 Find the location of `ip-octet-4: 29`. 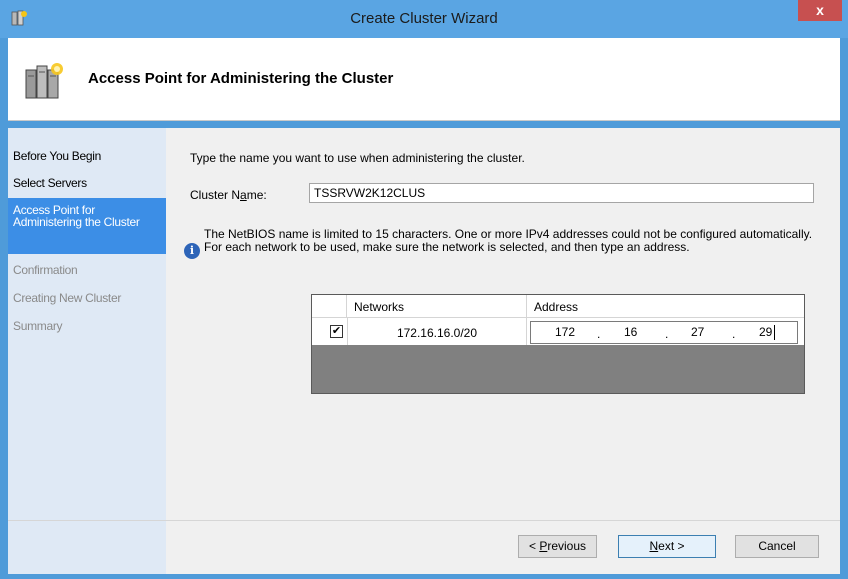

ip-octet-4: 29 is located at coordinates (765, 332).